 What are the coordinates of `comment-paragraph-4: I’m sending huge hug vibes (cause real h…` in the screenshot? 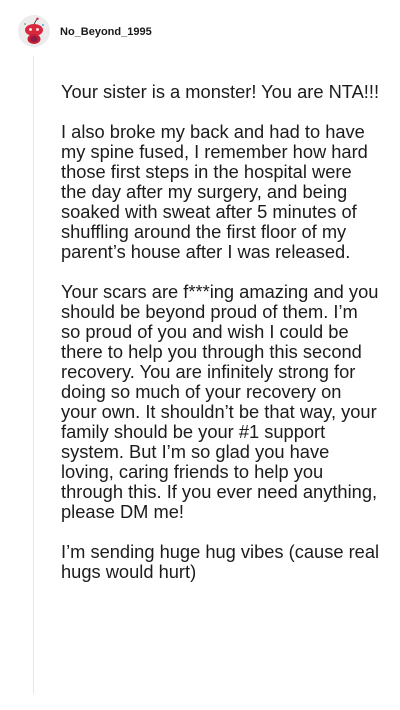 It's located at (220, 561).